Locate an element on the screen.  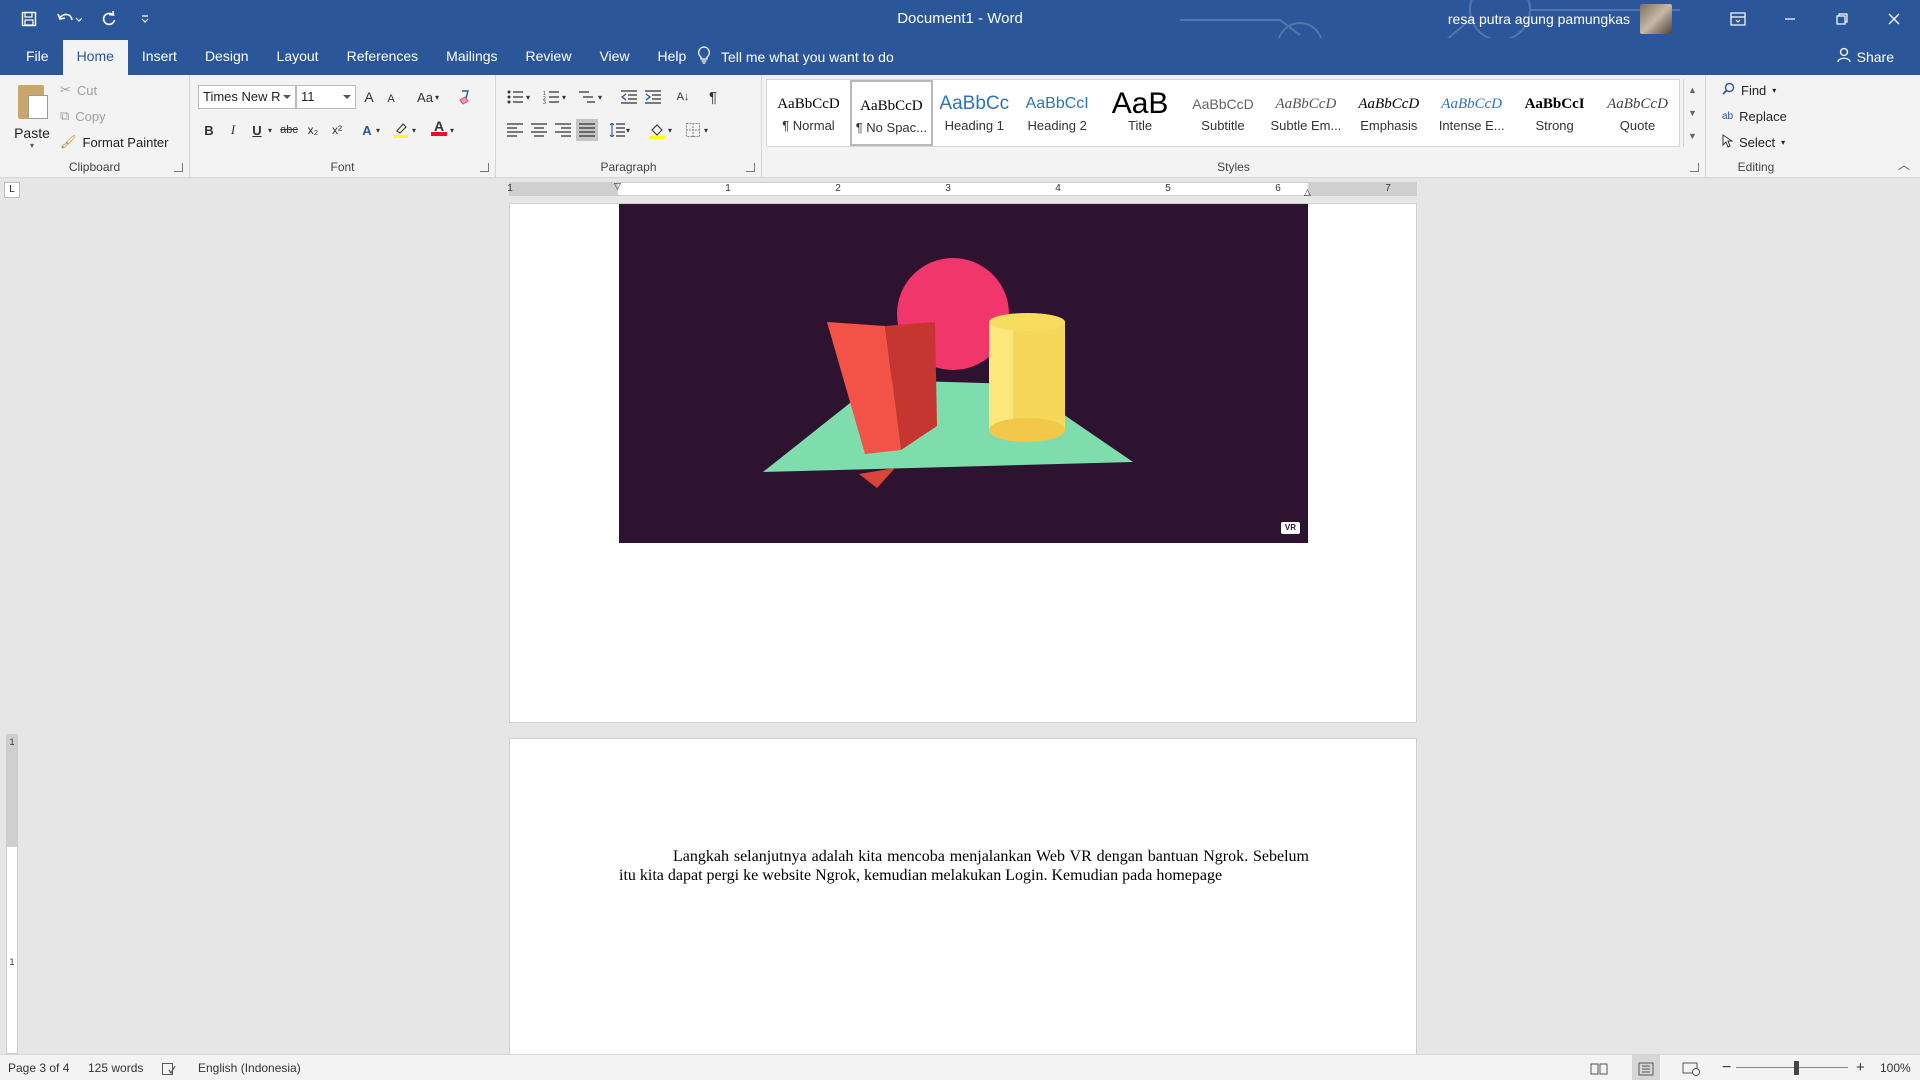
shrink-font-icon: A is located at coordinates (391, 99).